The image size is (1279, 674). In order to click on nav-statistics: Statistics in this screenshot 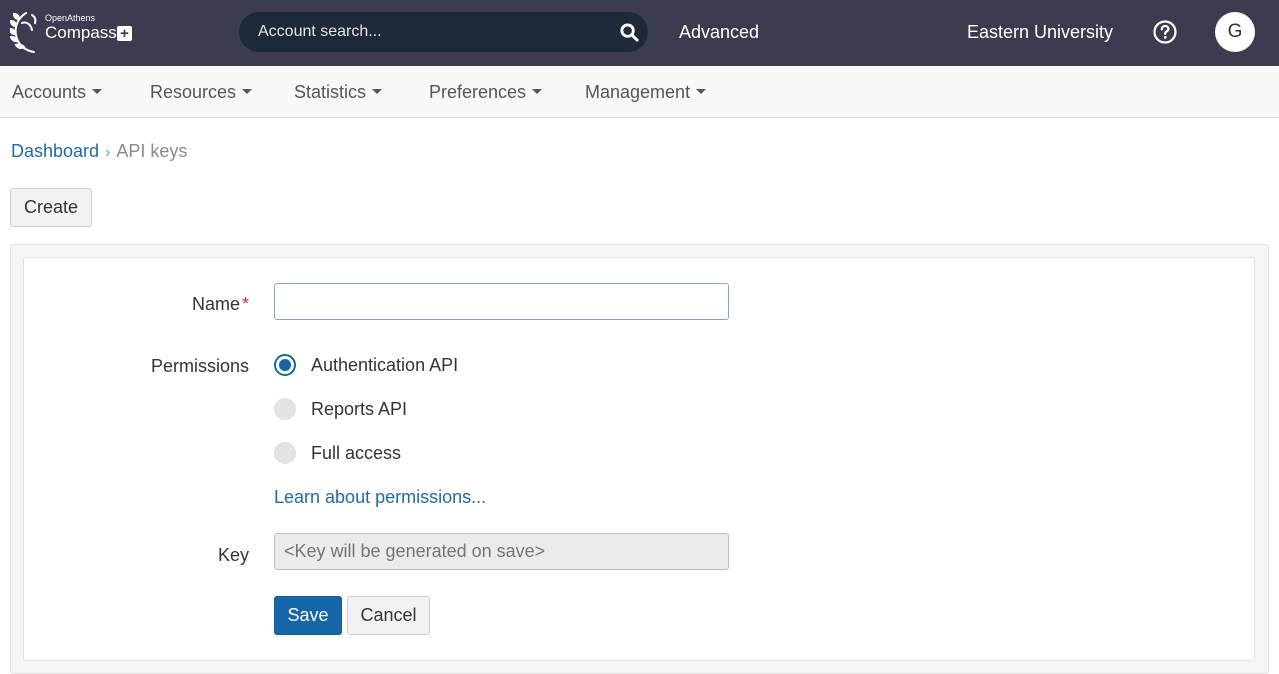, I will do `click(338, 92)`.